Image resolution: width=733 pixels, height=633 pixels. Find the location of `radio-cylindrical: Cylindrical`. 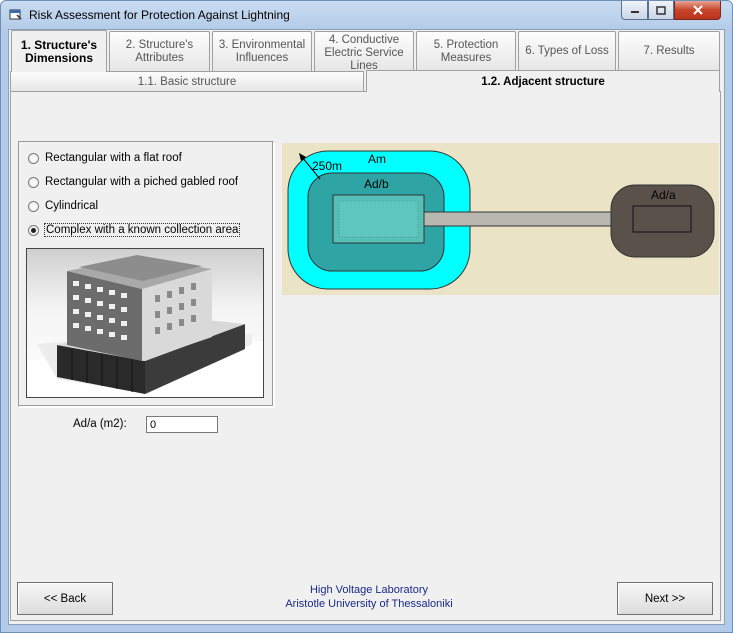

radio-cylindrical: Cylindrical is located at coordinates (63, 206).